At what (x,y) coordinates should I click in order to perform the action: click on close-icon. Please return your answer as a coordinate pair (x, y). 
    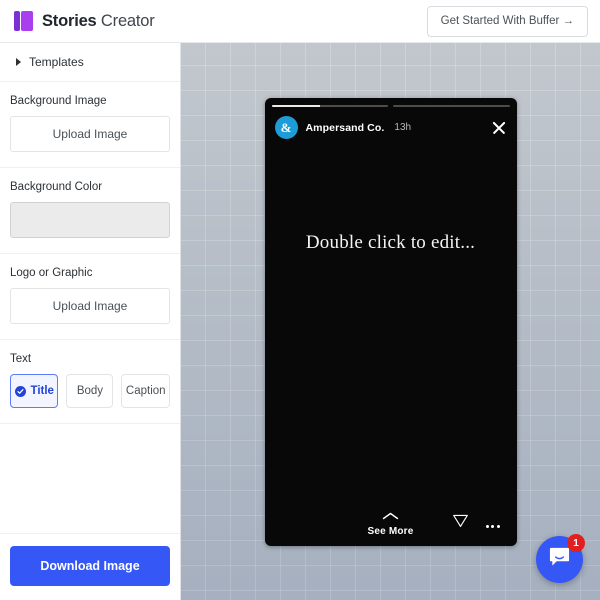
    Looking at the image, I should click on (499, 128).